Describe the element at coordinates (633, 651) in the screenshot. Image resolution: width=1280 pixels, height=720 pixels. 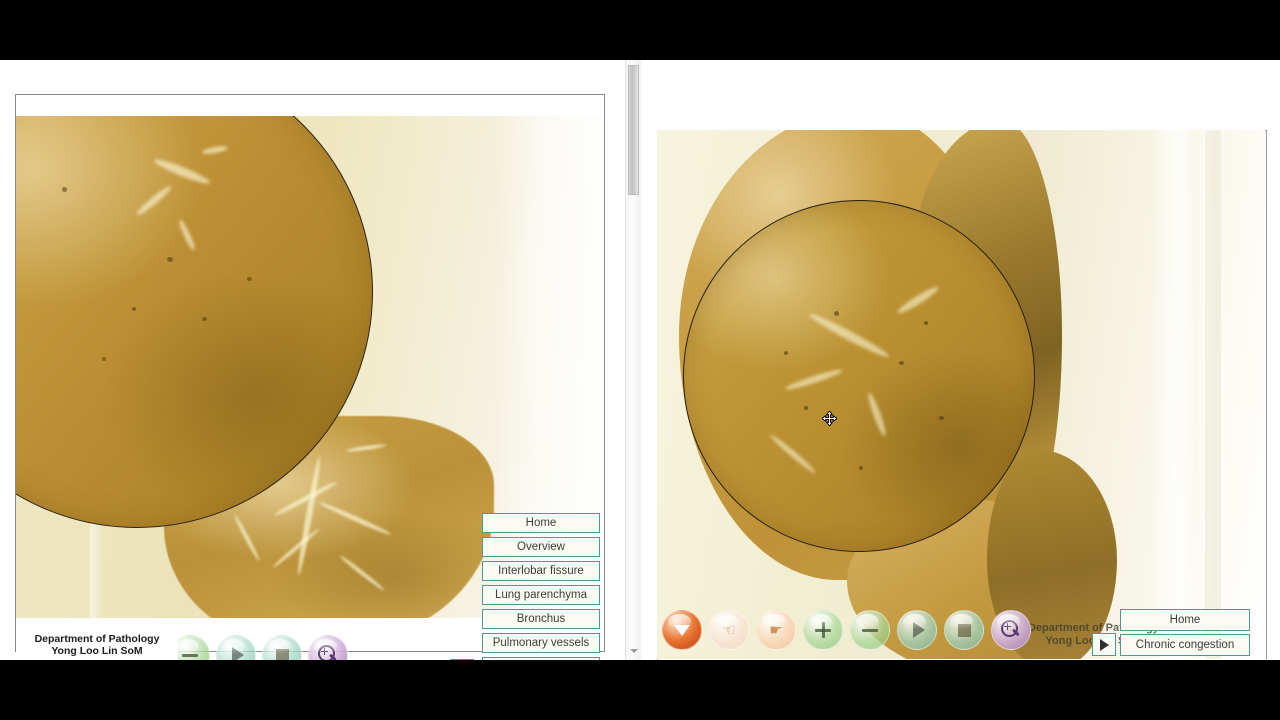
I see `scrollbar-down-arrow` at that location.